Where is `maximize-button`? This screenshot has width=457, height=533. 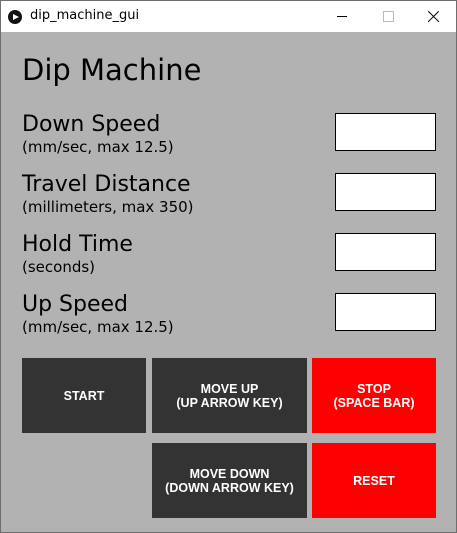
maximize-button is located at coordinates (388, 16).